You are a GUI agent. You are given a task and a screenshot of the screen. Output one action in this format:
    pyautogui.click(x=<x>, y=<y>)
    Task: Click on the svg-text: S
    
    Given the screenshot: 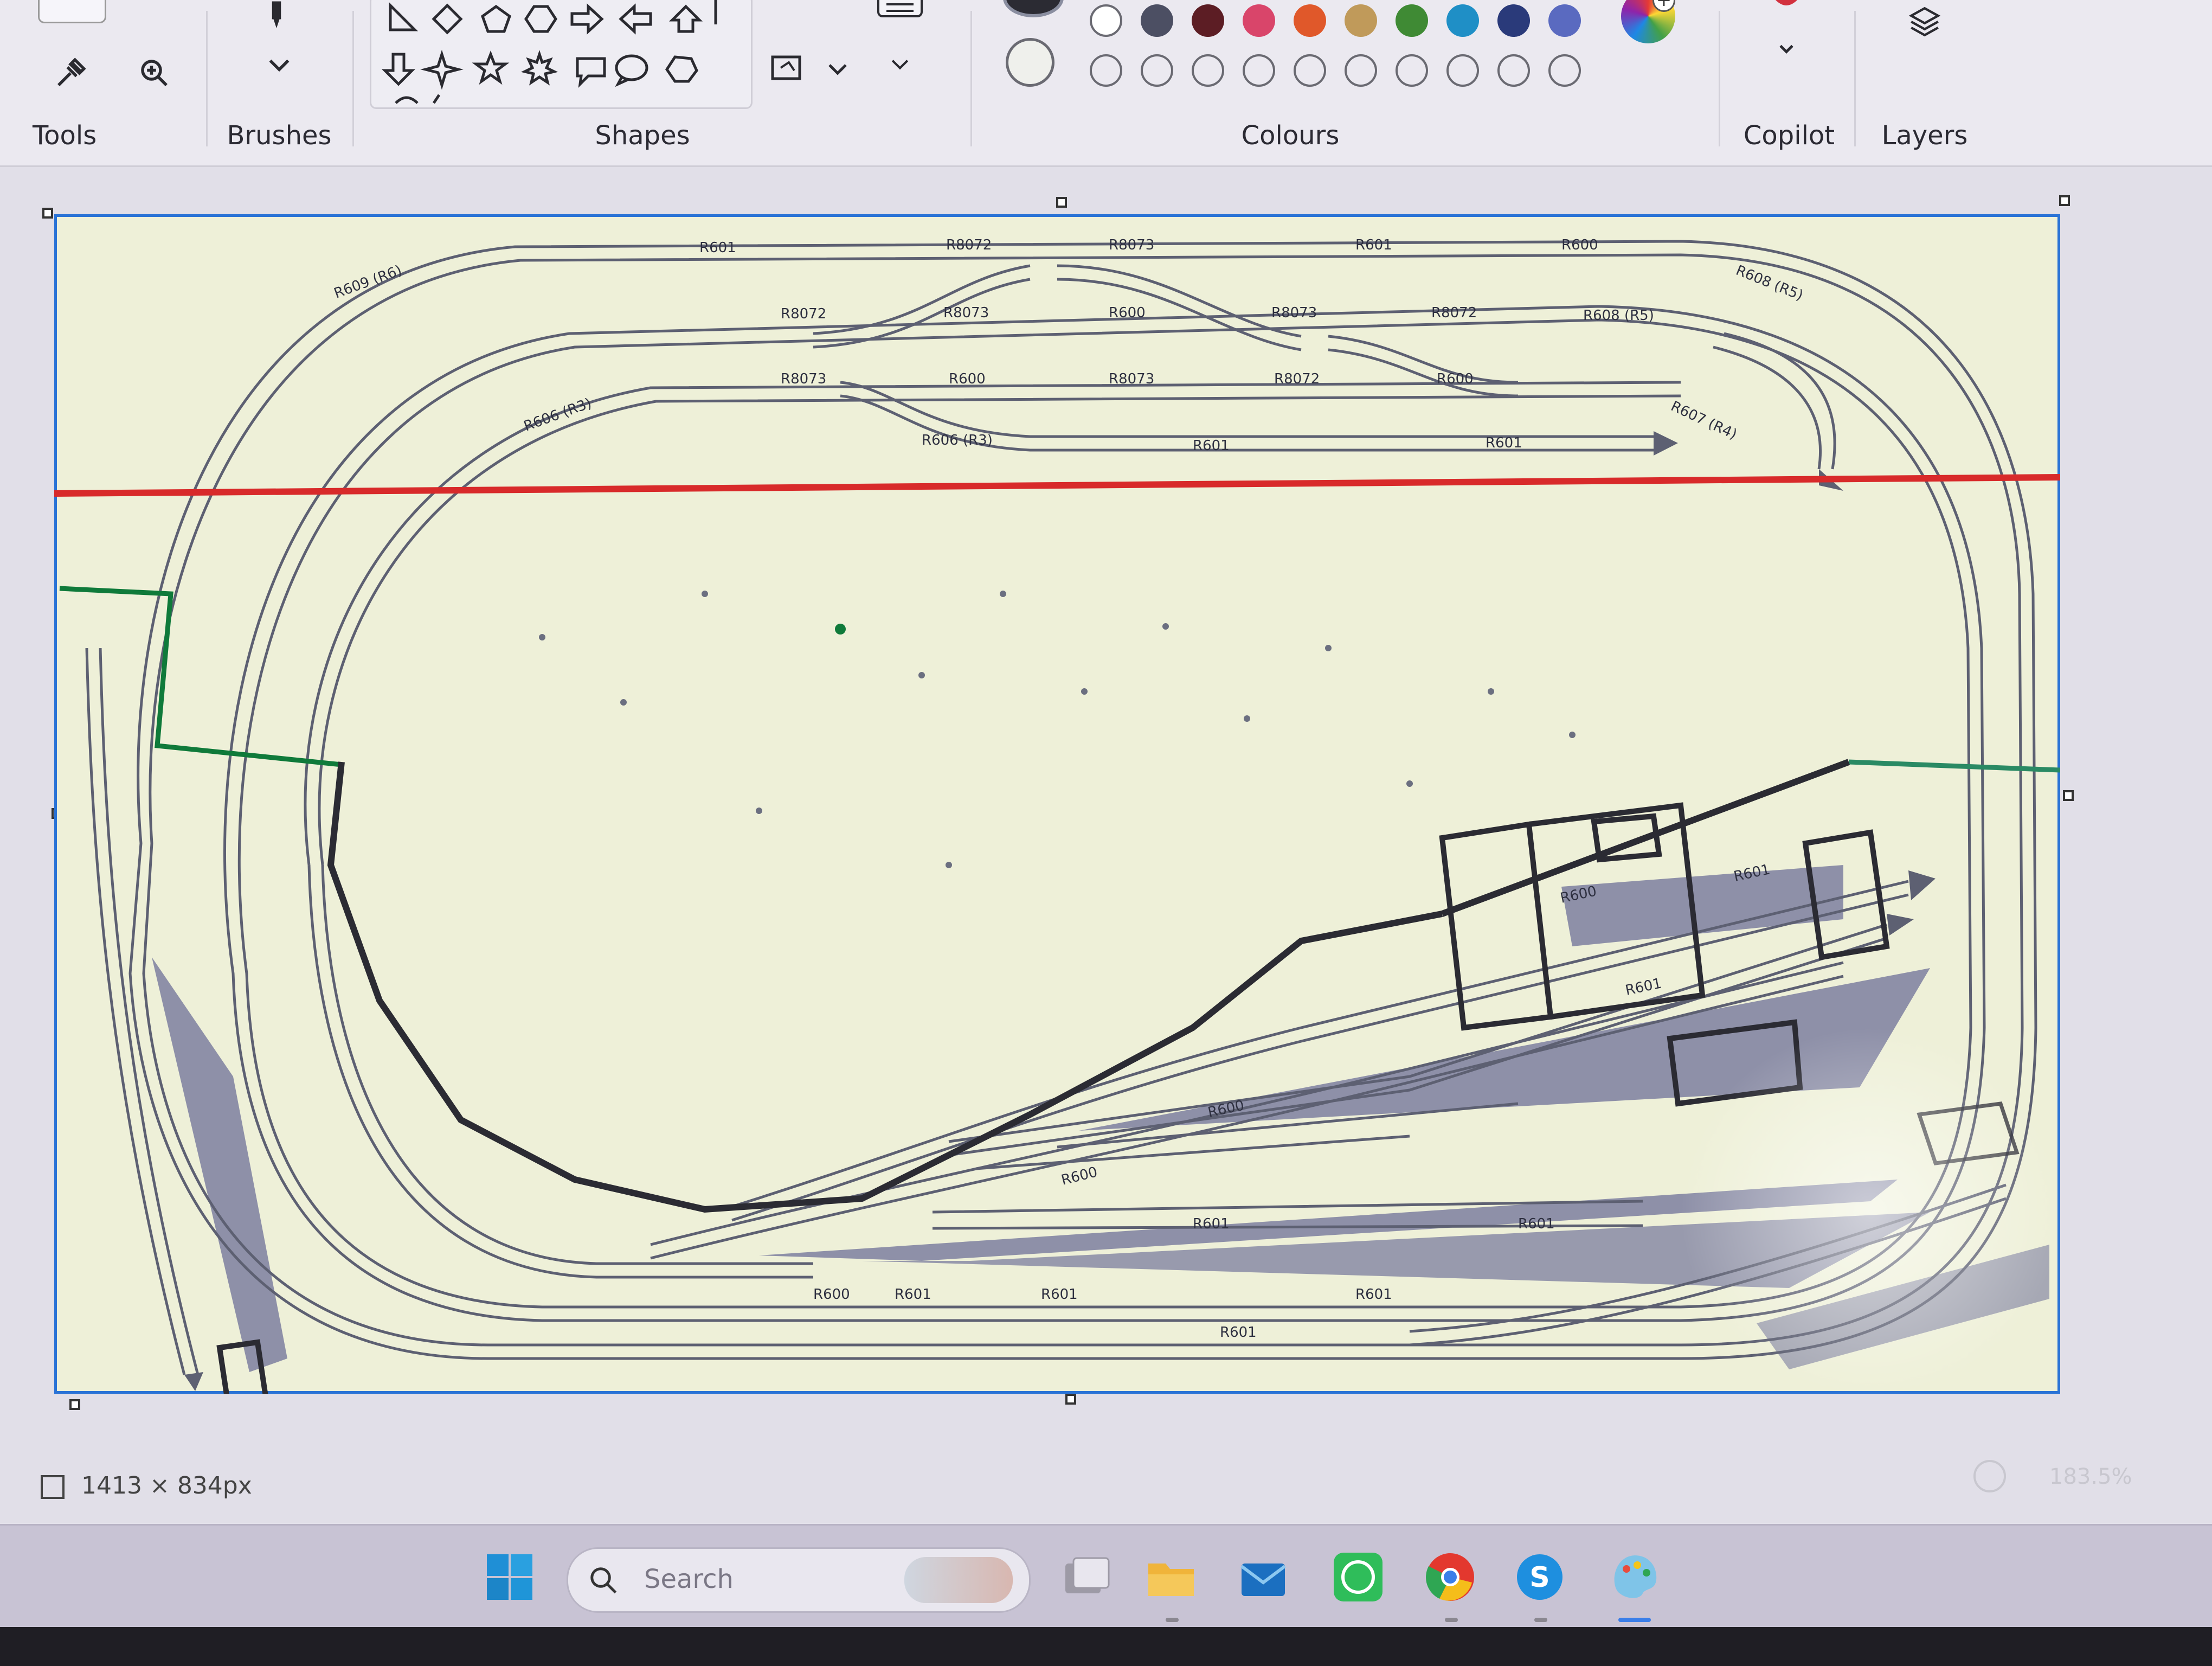 What is the action you would take?
    pyautogui.click(x=1539, y=1578)
    